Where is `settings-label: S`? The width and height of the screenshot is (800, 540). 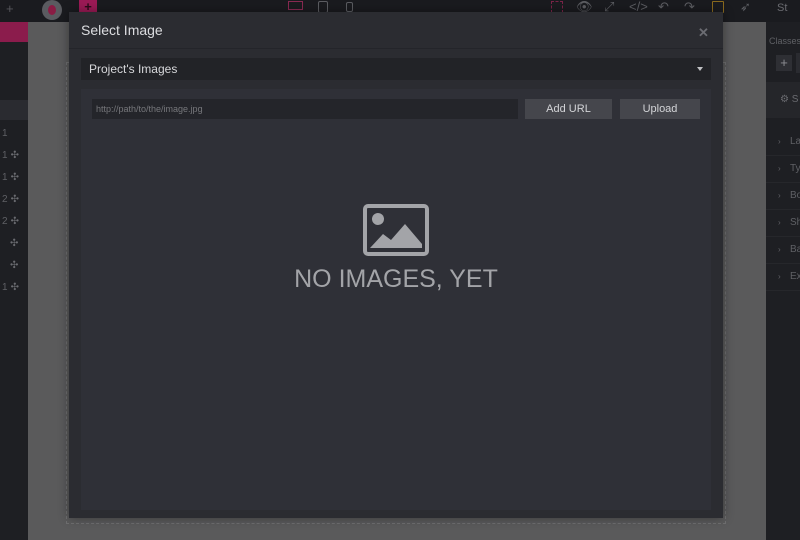 settings-label: S is located at coordinates (795, 99).